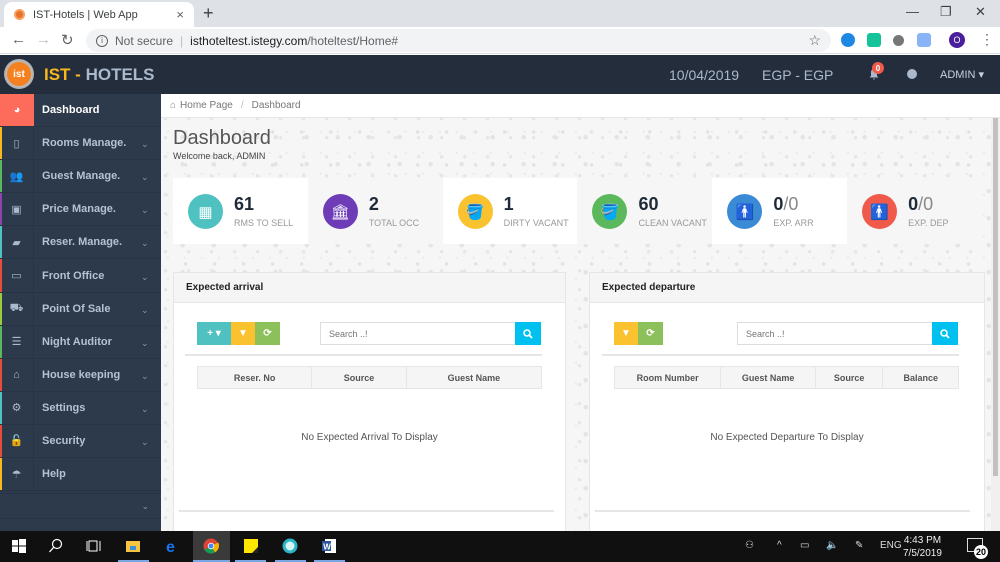 The height and width of the screenshot is (562, 1000). I want to click on tab-close-button: ×, so click(180, 14).